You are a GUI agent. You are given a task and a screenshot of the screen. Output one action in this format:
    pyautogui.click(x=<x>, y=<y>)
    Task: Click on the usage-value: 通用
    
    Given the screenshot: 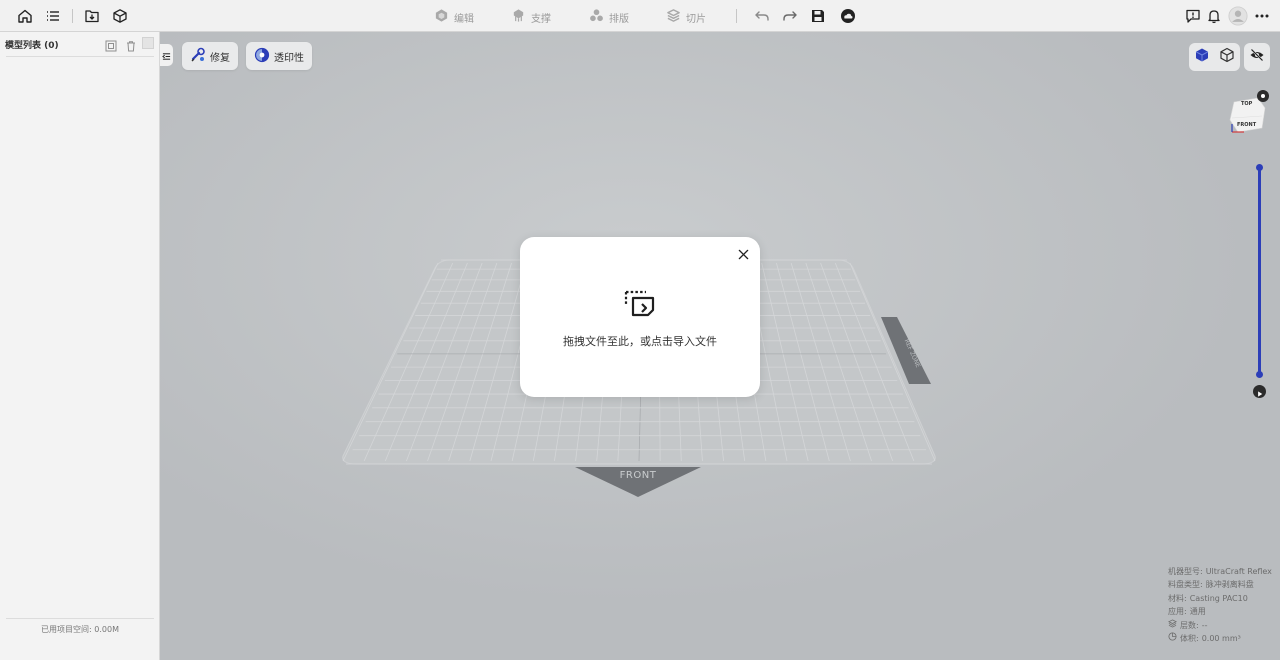 What is the action you would take?
    pyautogui.click(x=1197, y=612)
    